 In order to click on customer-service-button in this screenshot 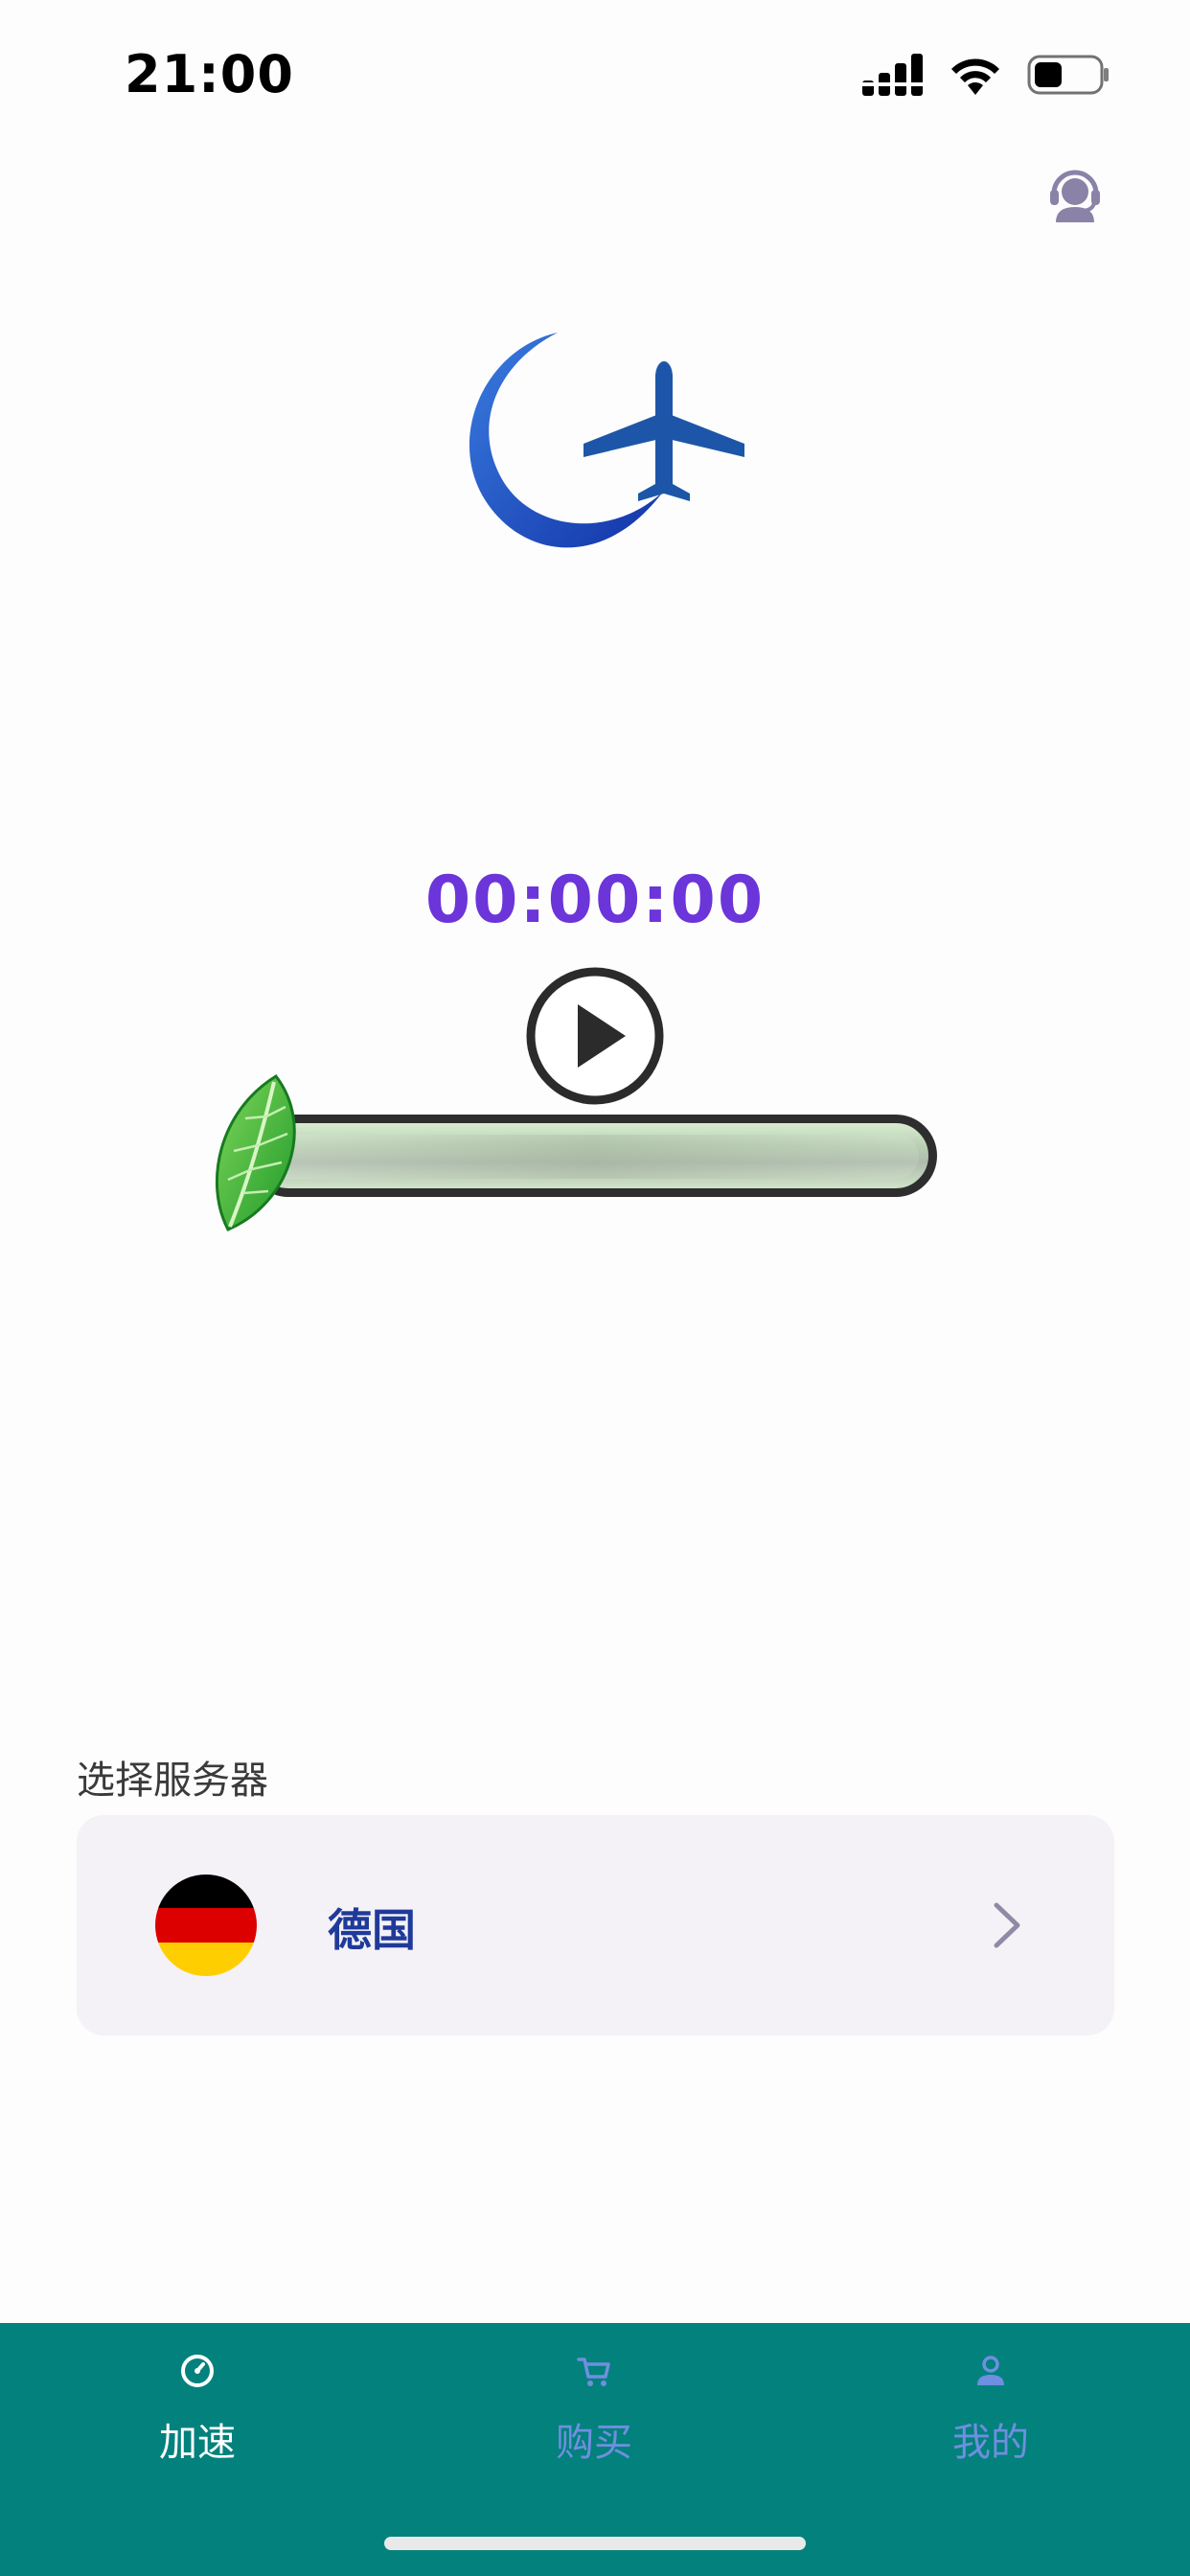, I will do `click(1075, 193)`.